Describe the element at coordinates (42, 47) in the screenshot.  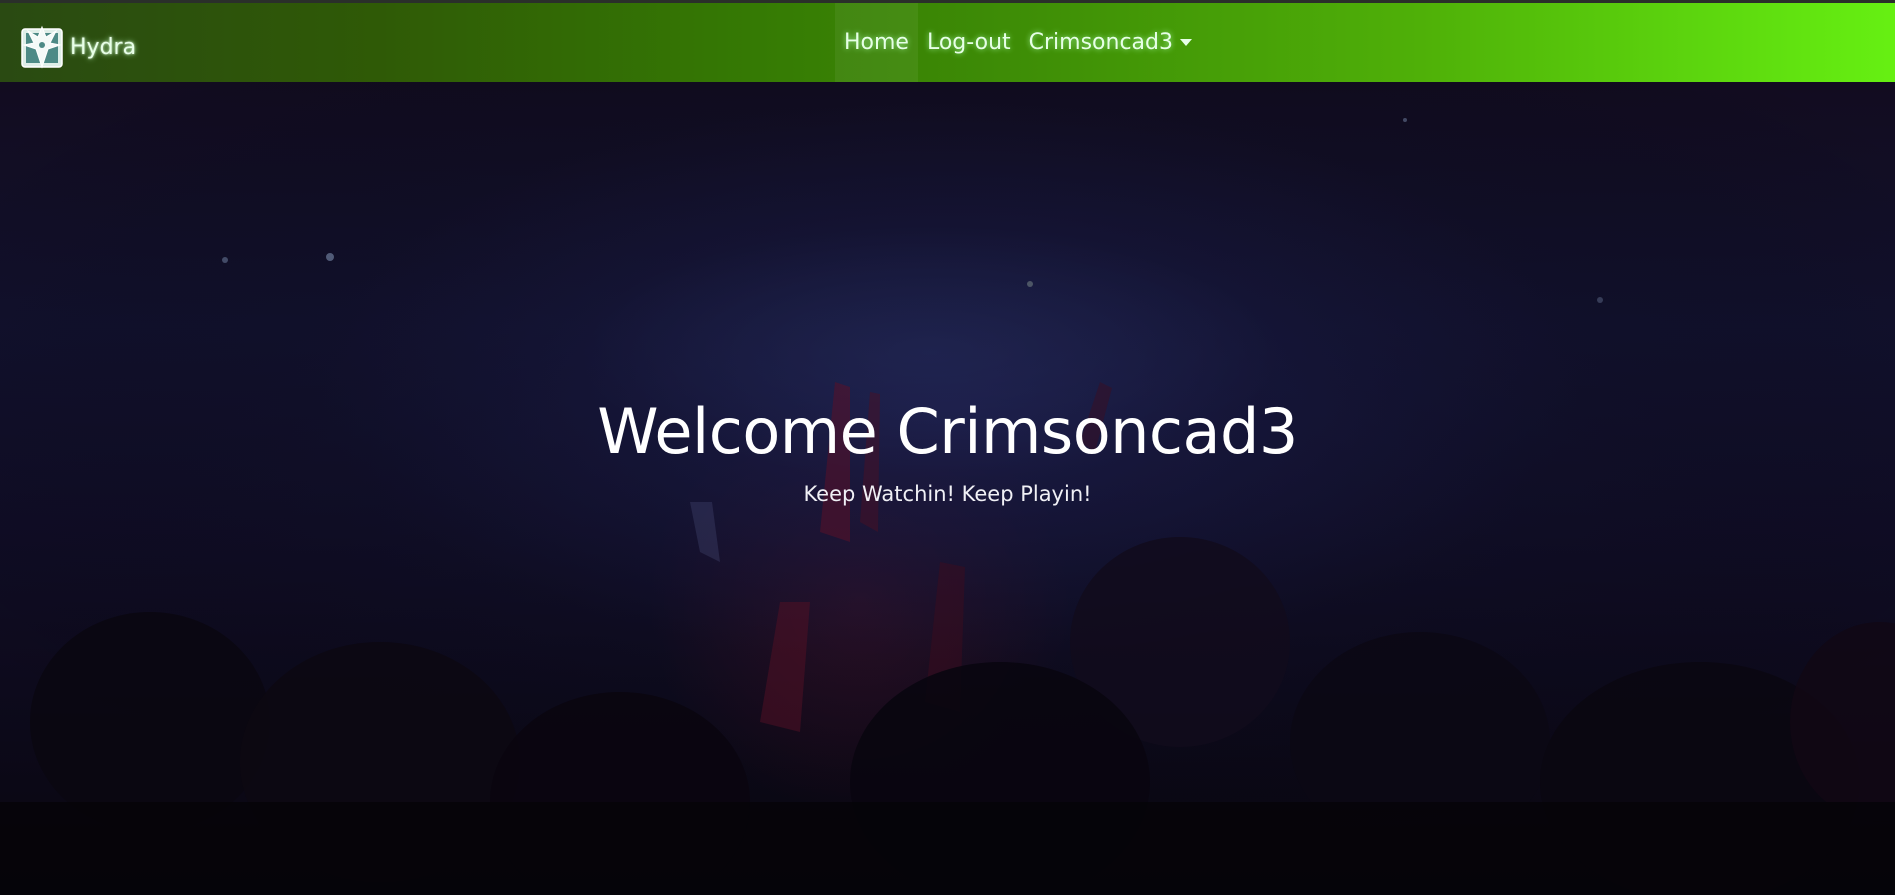
I see `hydra-logo-icon` at that location.